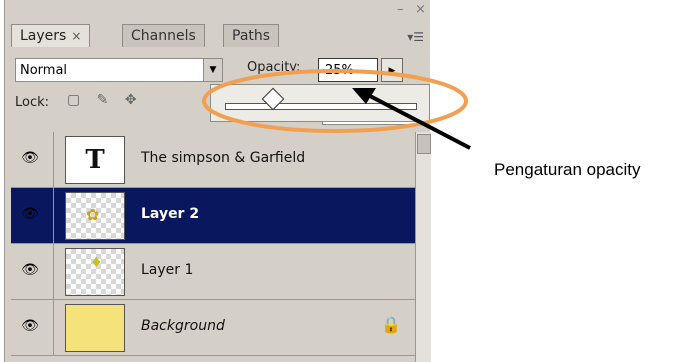 This screenshot has width=681, height=362. What do you see at coordinates (95, 272) in the screenshot?
I see `layer-thumbnail: ♦` at bounding box center [95, 272].